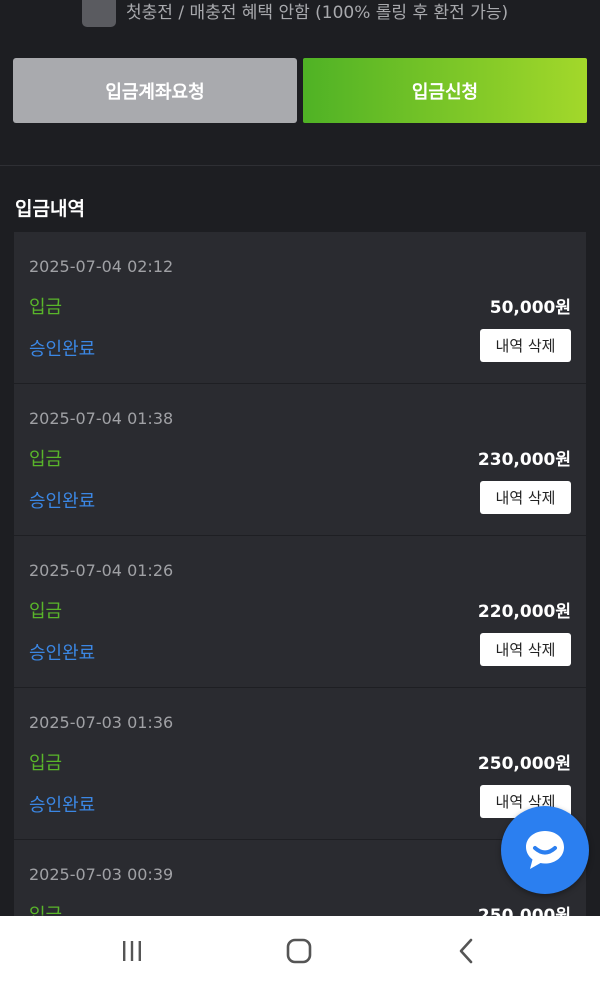  What do you see at coordinates (524, 460) in the screenshot?
I see `history-amount: 230,000원` at bounding box center [524, 460].